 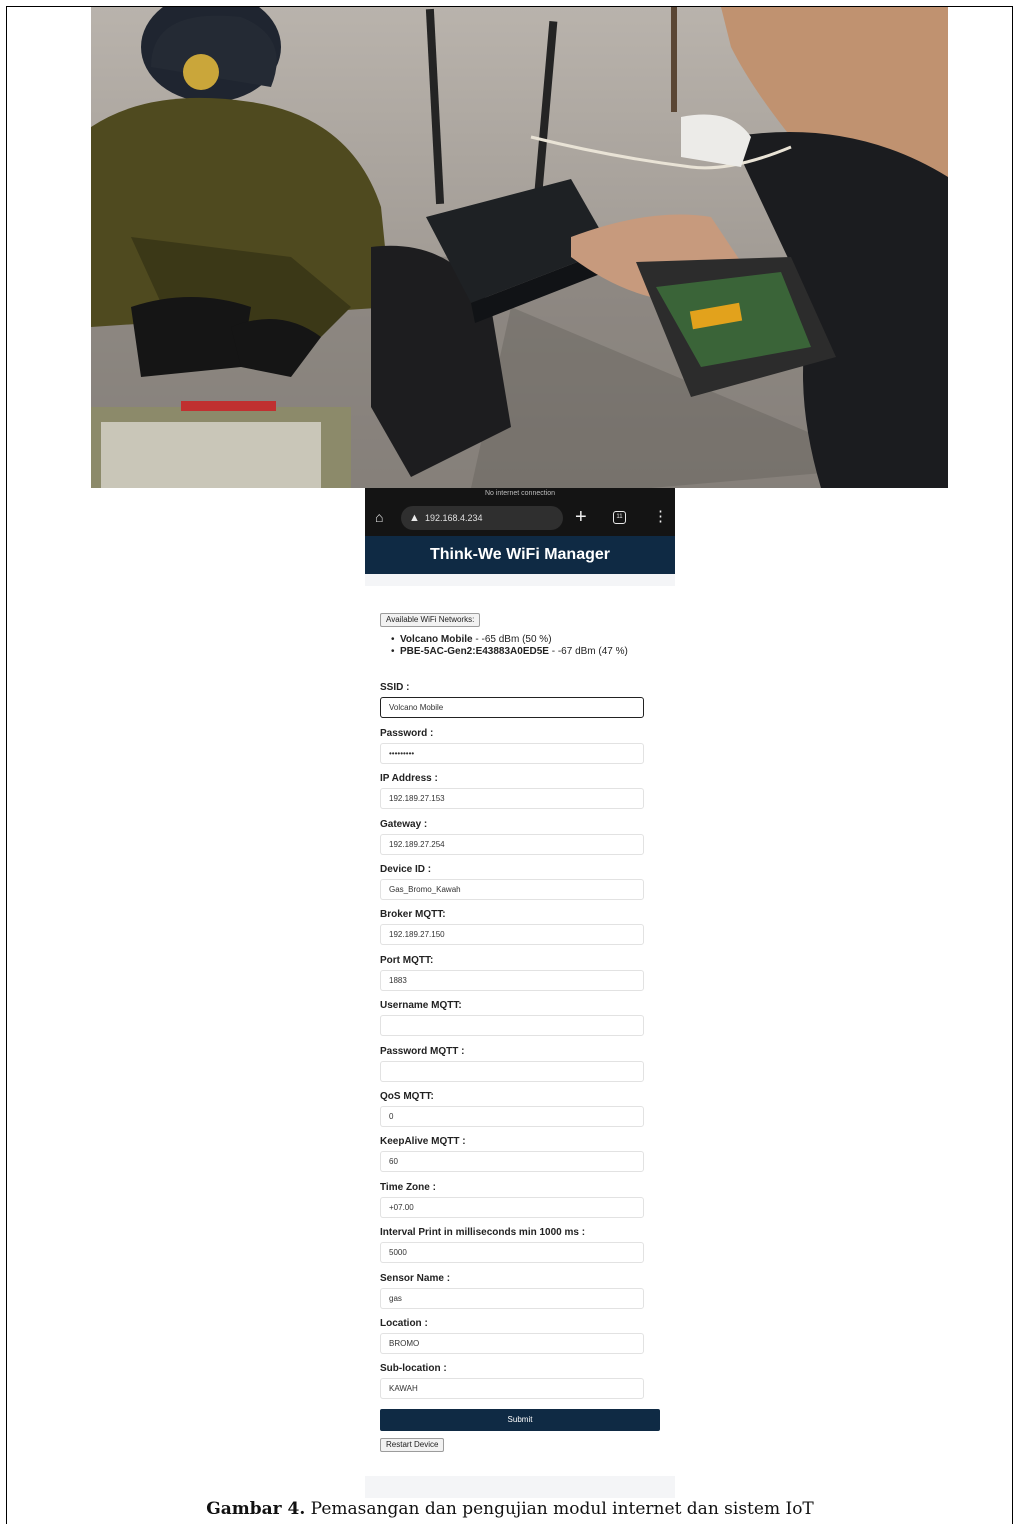 What do you see at coordinates (436, 639) in the screenshot?
I see `network-name: Volcano Mobile` at bounding box center [436, 639].